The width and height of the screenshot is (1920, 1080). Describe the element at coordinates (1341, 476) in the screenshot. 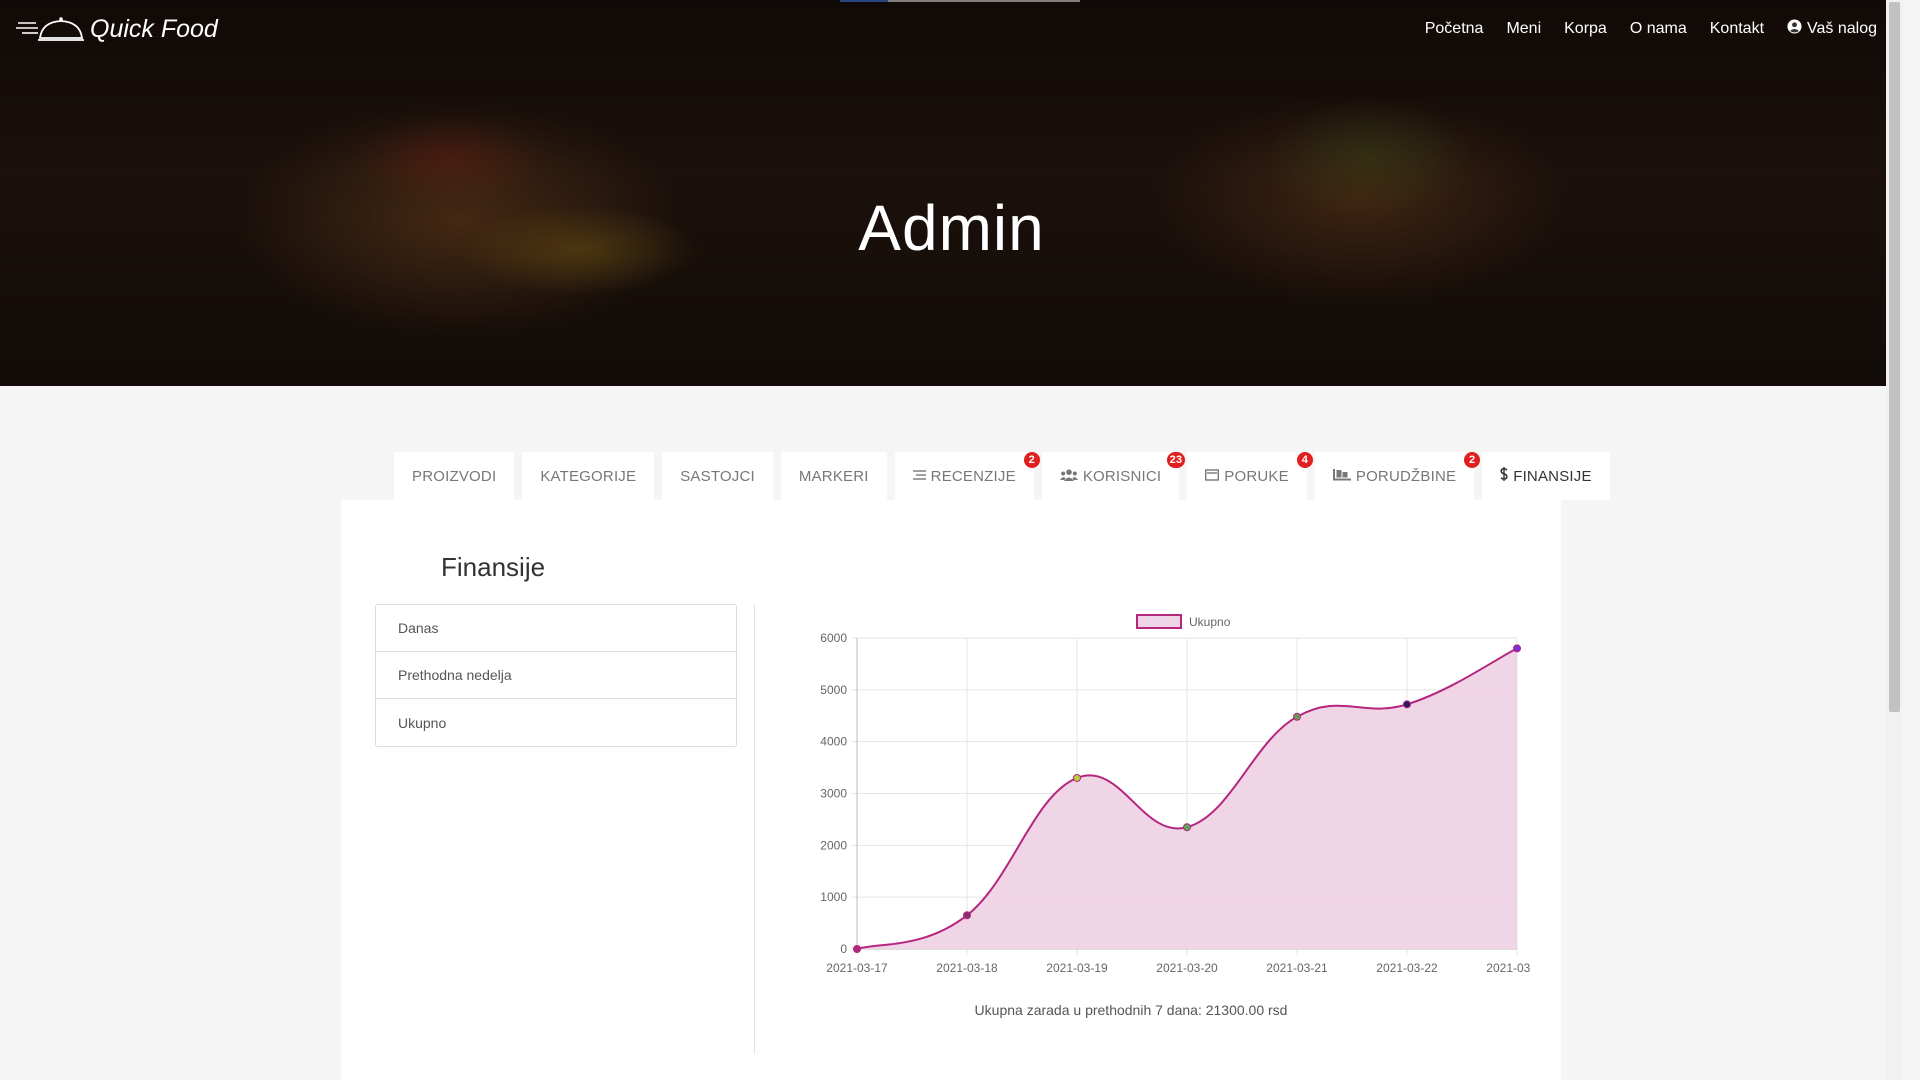

I see `dolly-icon` at that location.